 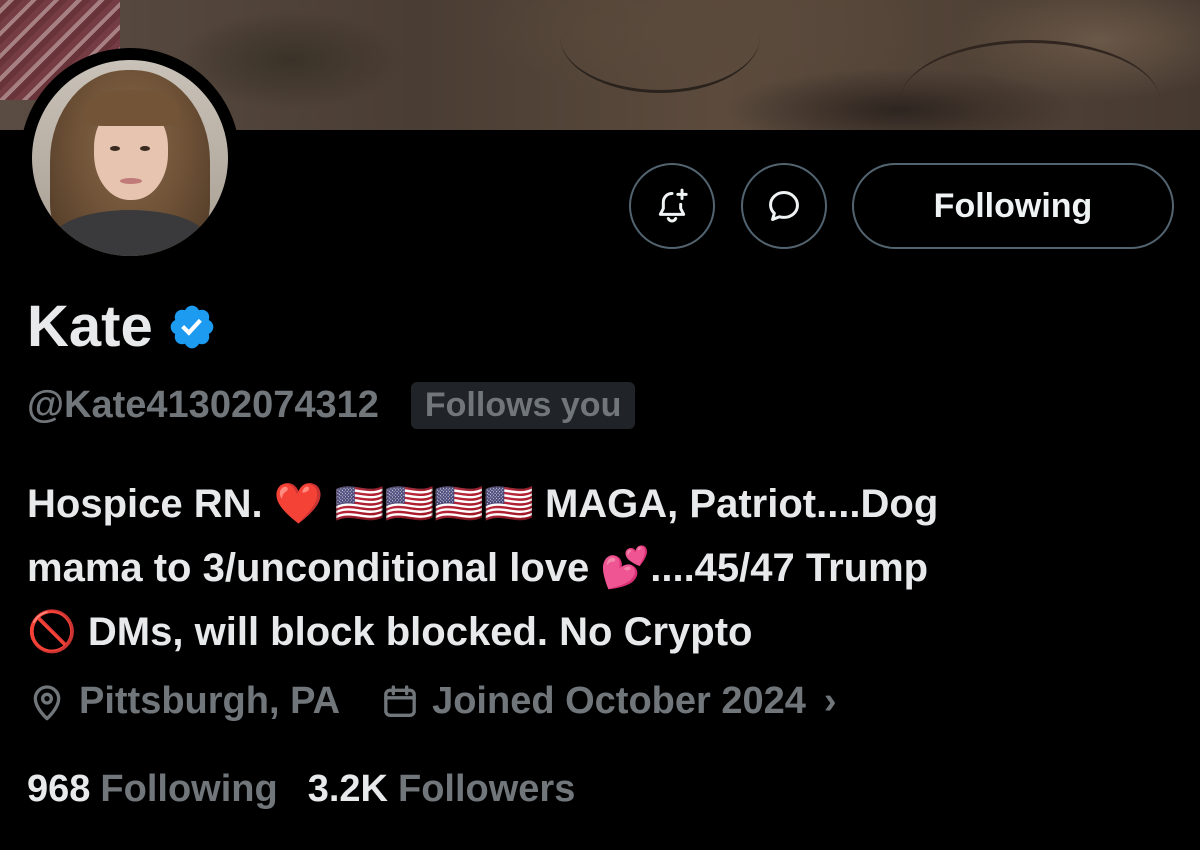 I want to click on verified-badge-icon, so click(x=192, y=327).